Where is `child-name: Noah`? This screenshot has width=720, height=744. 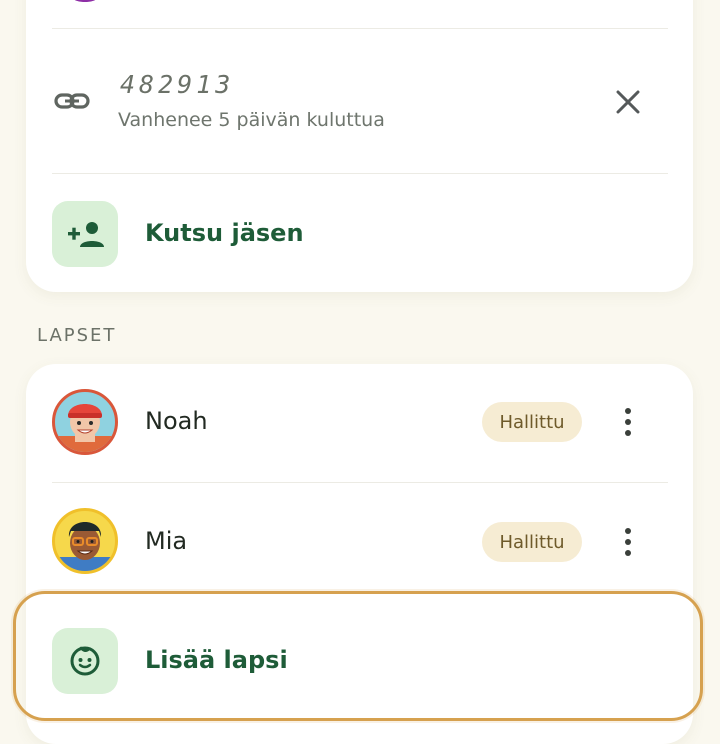
child-name: Noah is located at coordinates (176, 421).